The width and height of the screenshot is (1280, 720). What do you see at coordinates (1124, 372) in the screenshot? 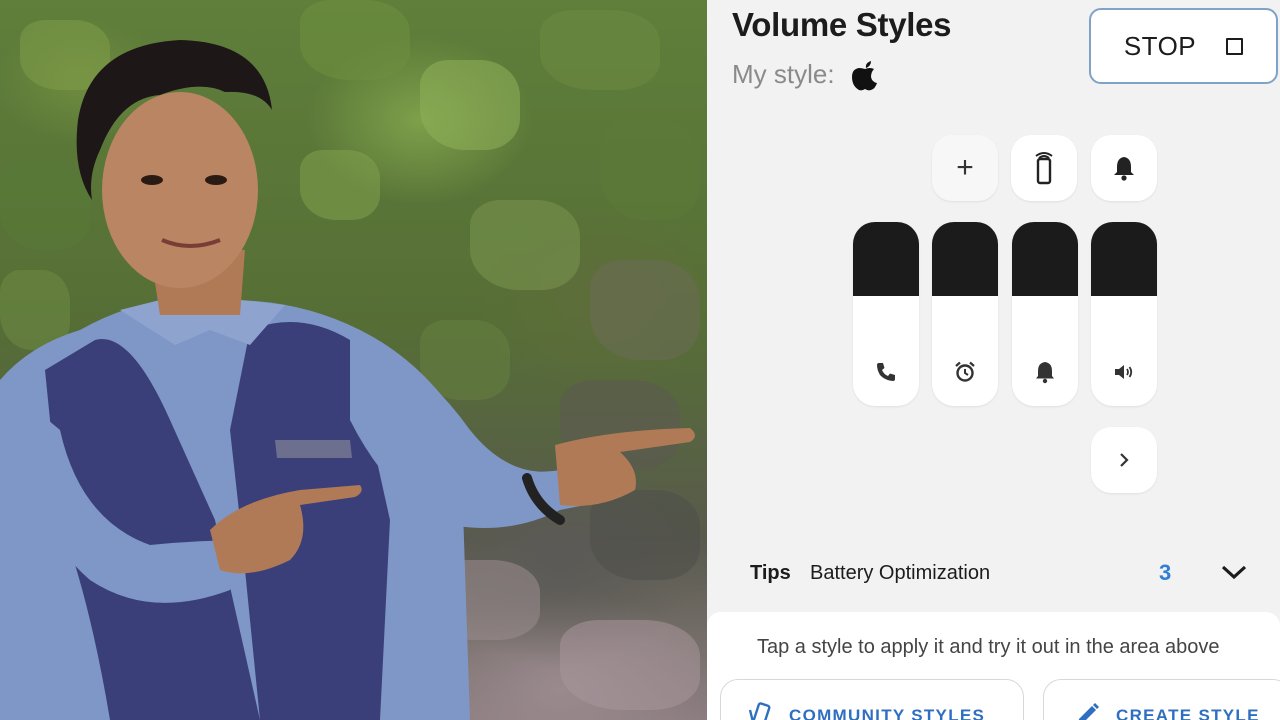
I see `speaker-icon` at bounding box center [1124, 372].